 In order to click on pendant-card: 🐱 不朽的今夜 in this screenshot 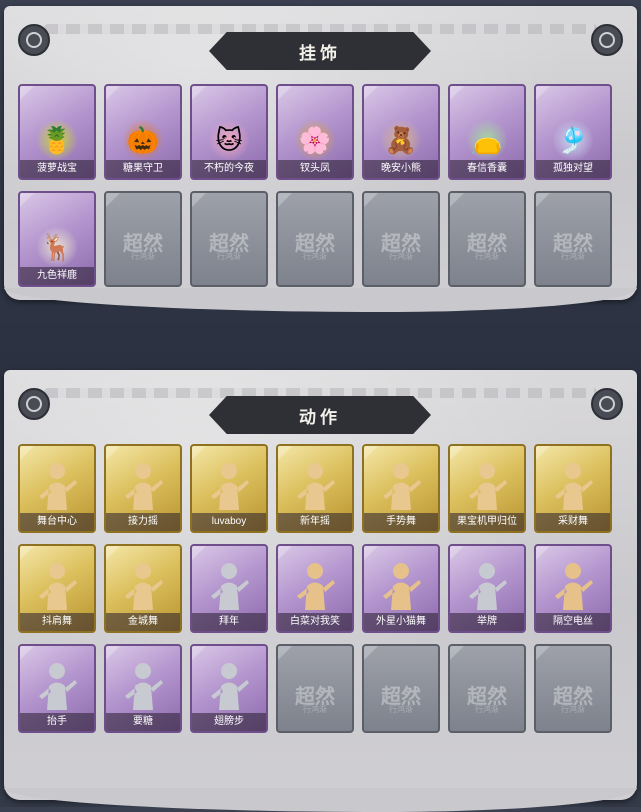, I will do `click(229, 132)`.